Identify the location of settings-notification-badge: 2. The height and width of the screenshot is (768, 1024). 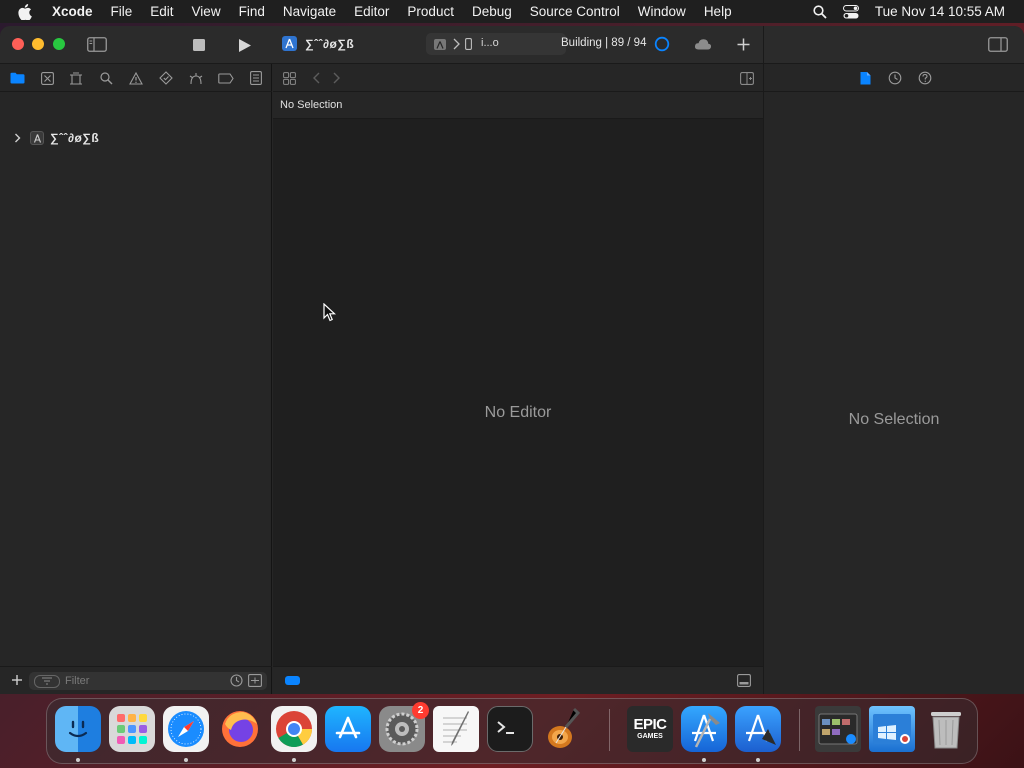
(420, 710).